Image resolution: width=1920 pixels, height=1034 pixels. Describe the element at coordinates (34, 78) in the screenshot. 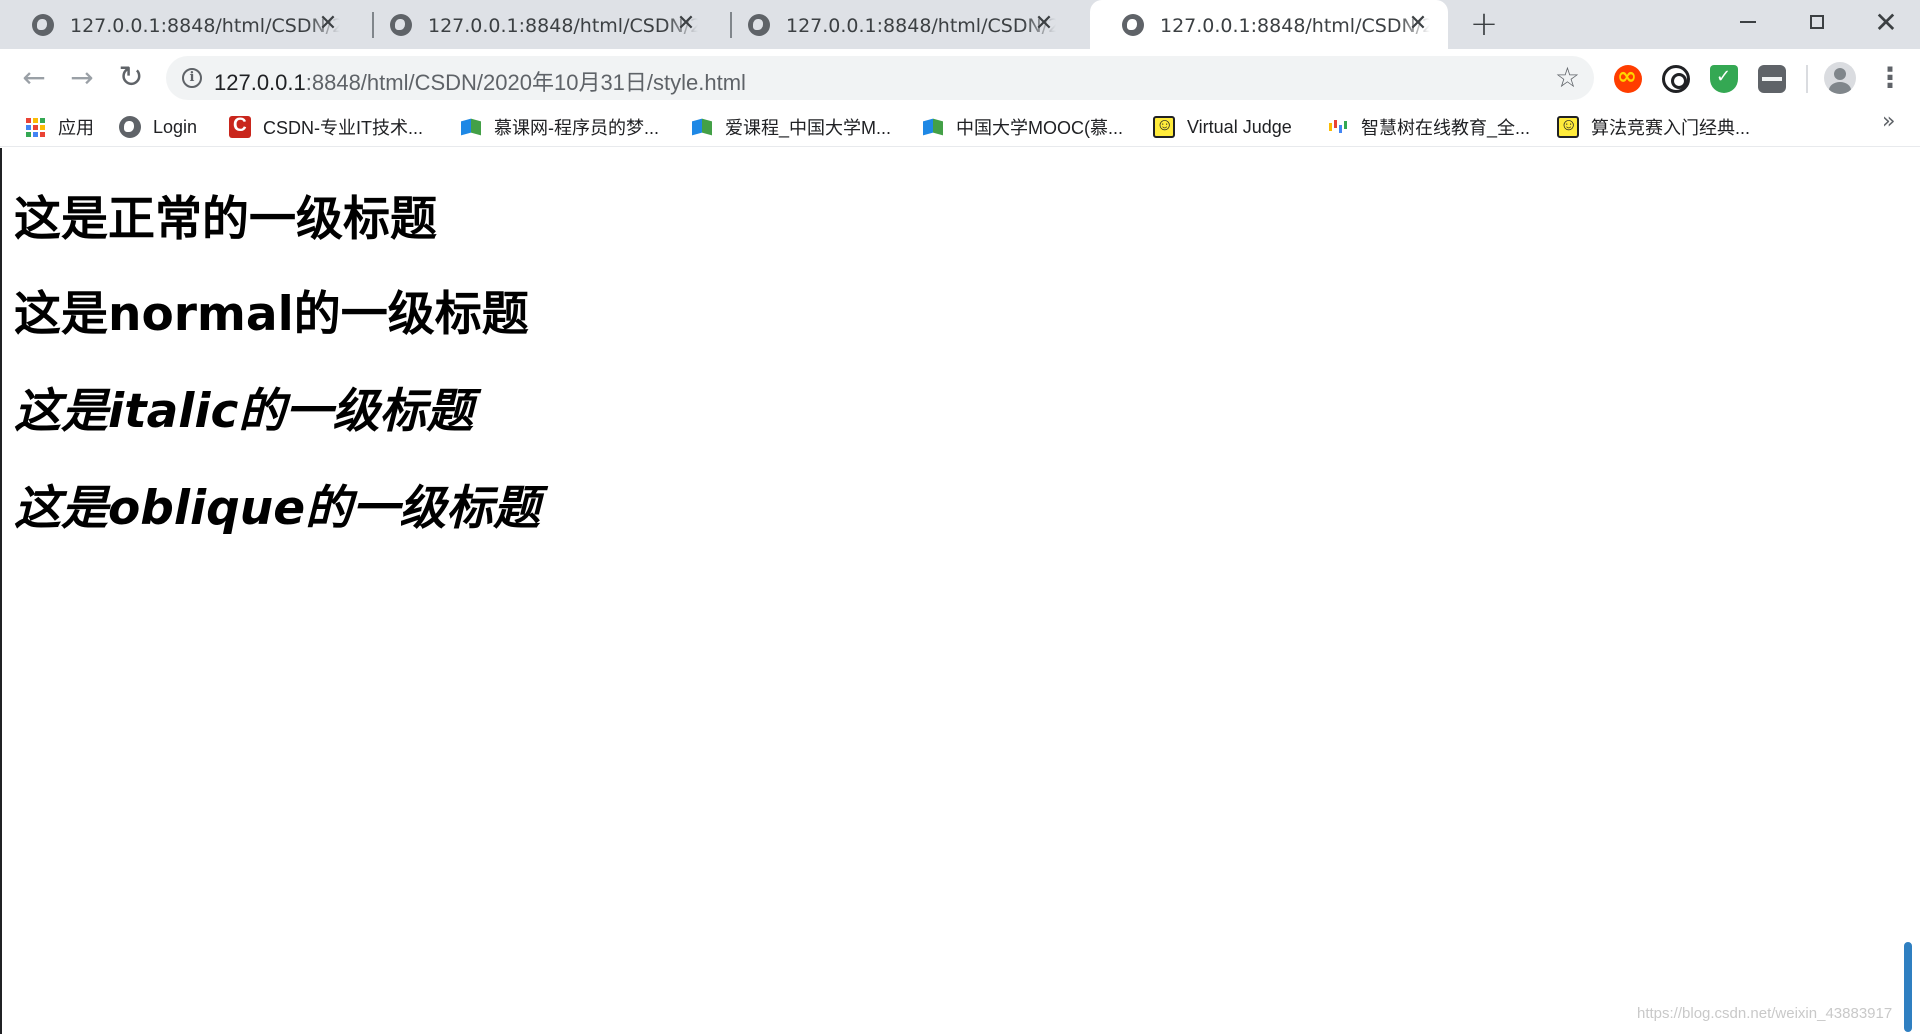

I see `back-button: ←` at that location.